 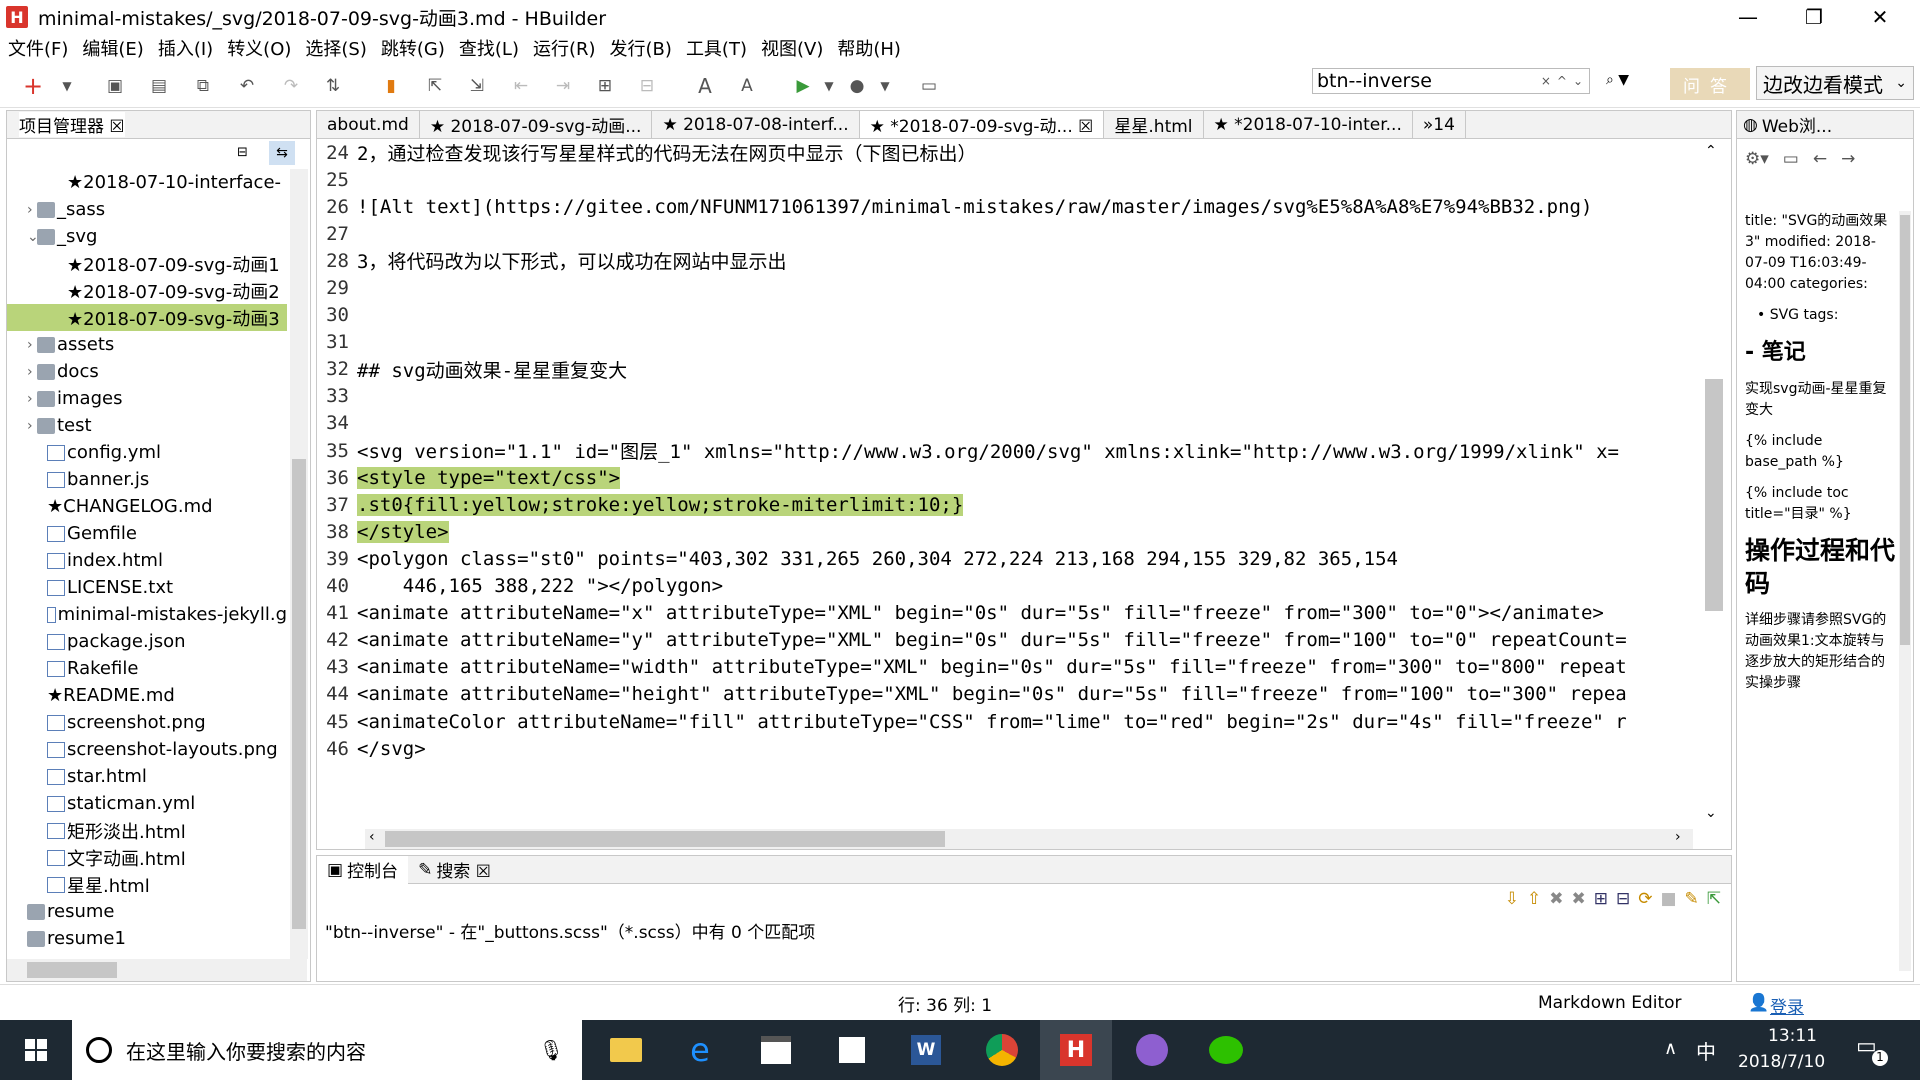 I want to click on new-icon: +, so click(x=33, y=86).